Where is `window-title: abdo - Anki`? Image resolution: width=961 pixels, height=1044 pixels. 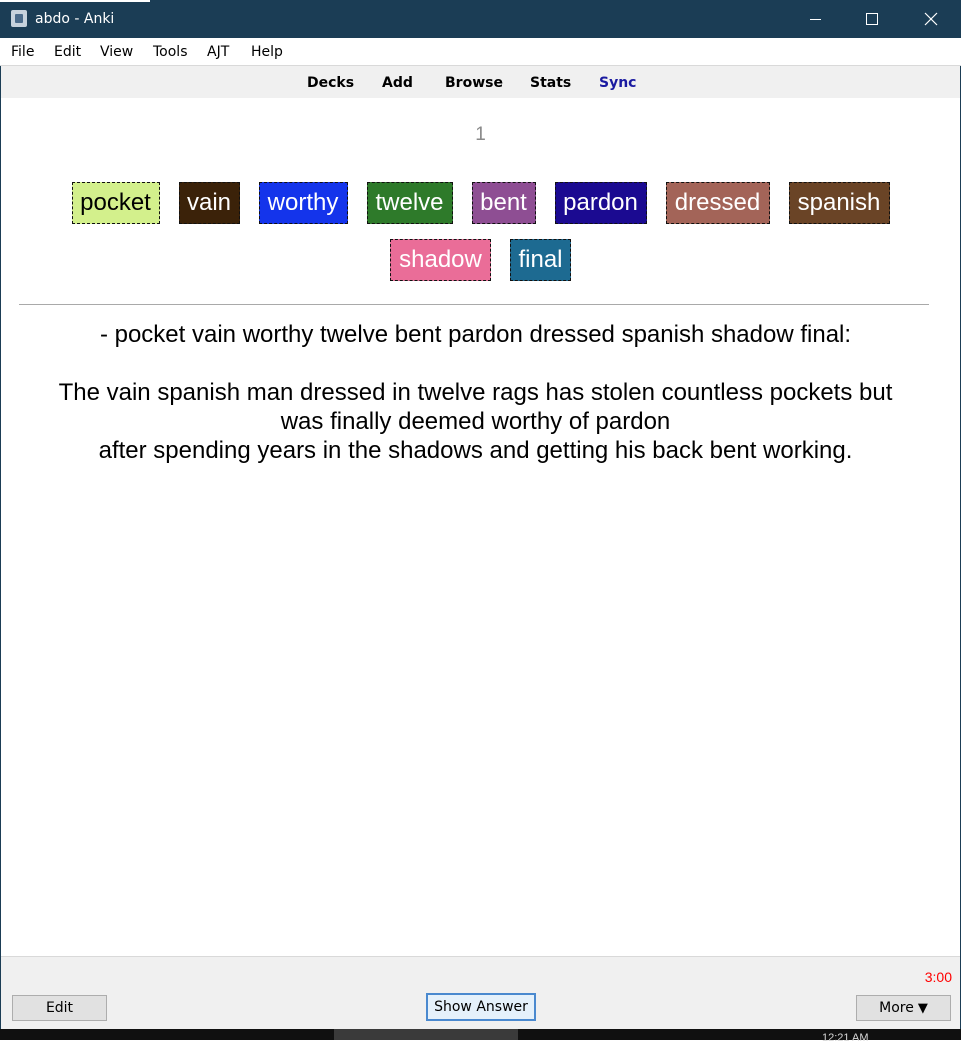 window-title: abdo - Anki is located at coordinates (75, 19).